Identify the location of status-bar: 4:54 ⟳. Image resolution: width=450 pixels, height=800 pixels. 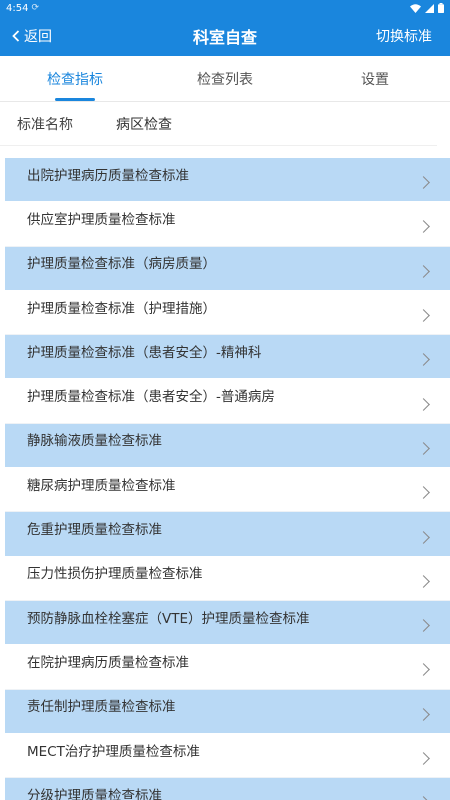
(225, 8).